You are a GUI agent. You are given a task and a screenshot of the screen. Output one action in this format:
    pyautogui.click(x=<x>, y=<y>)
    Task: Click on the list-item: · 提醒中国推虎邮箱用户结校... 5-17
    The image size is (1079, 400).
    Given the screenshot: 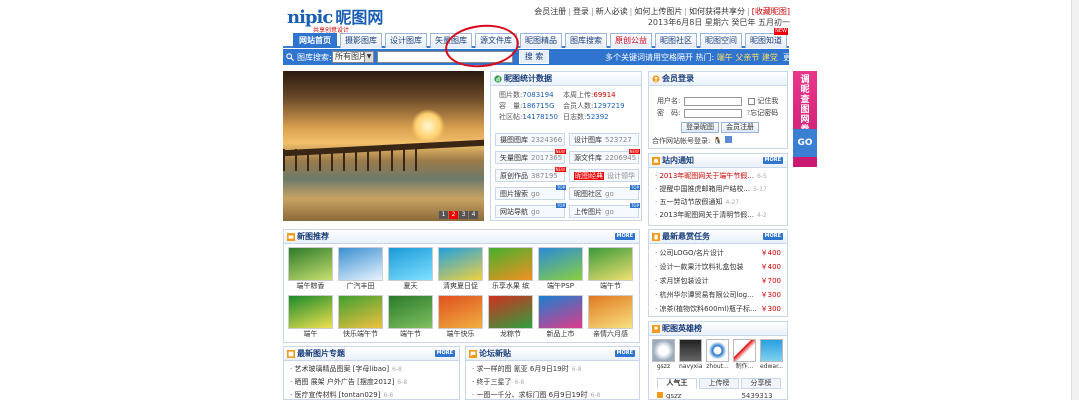 What is the action you would take?
    pyautogui.click(x=721, y=189)
    